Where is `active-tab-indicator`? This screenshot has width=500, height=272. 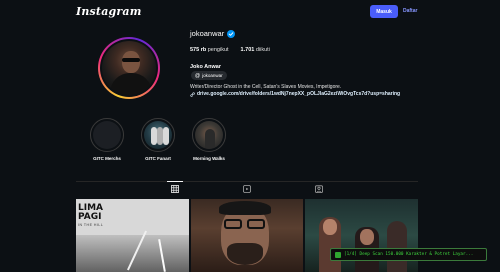
active-tab-indicator is located at coordinates (175, 181).